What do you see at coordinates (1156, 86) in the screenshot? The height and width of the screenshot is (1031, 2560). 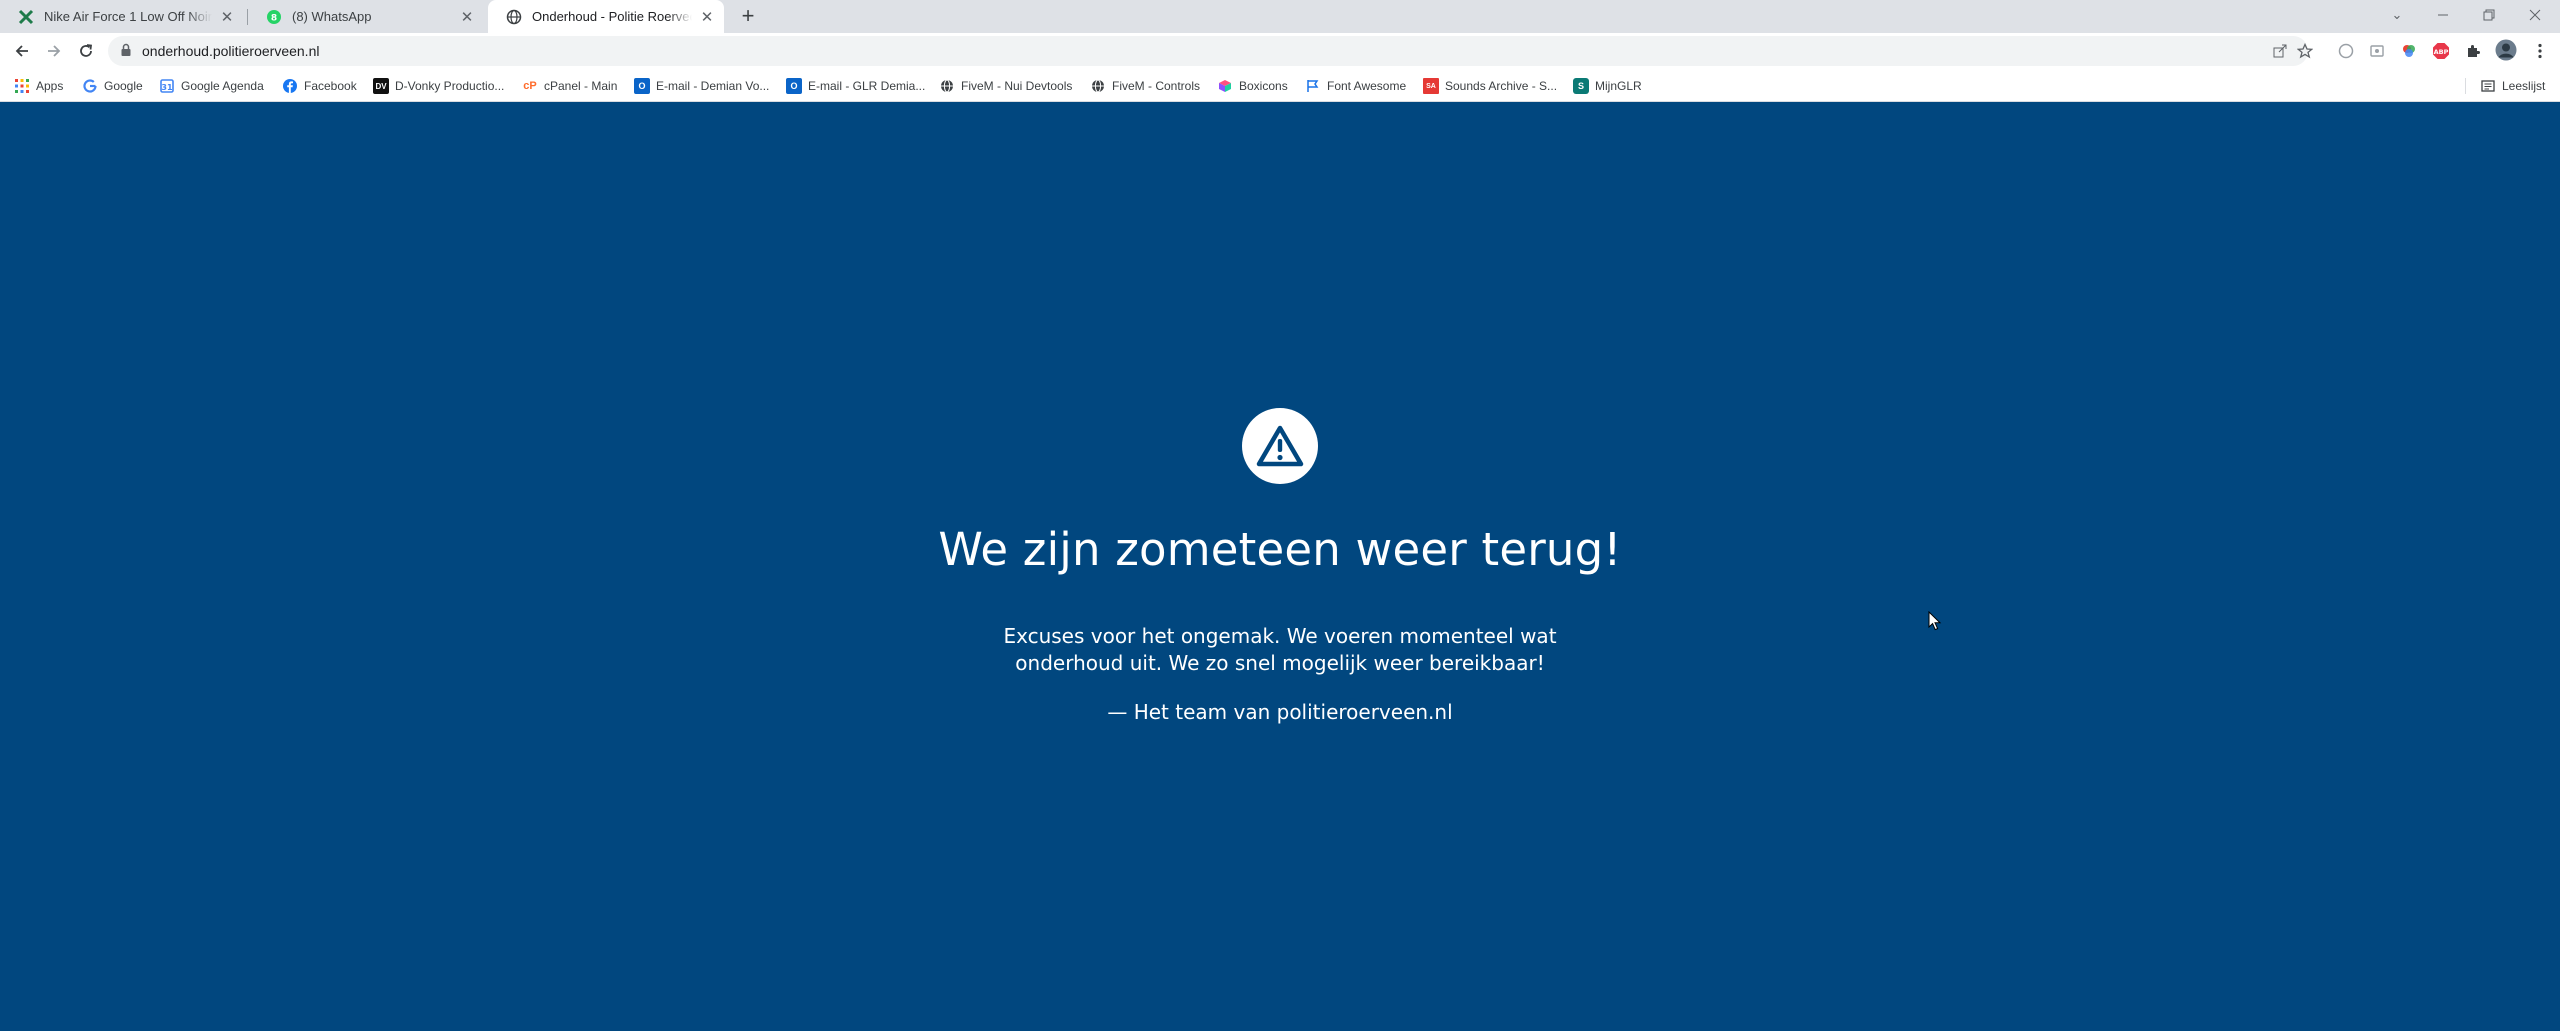 I see `bookmark-label: FiveM - Controls` at bounding box center [1156, 86].